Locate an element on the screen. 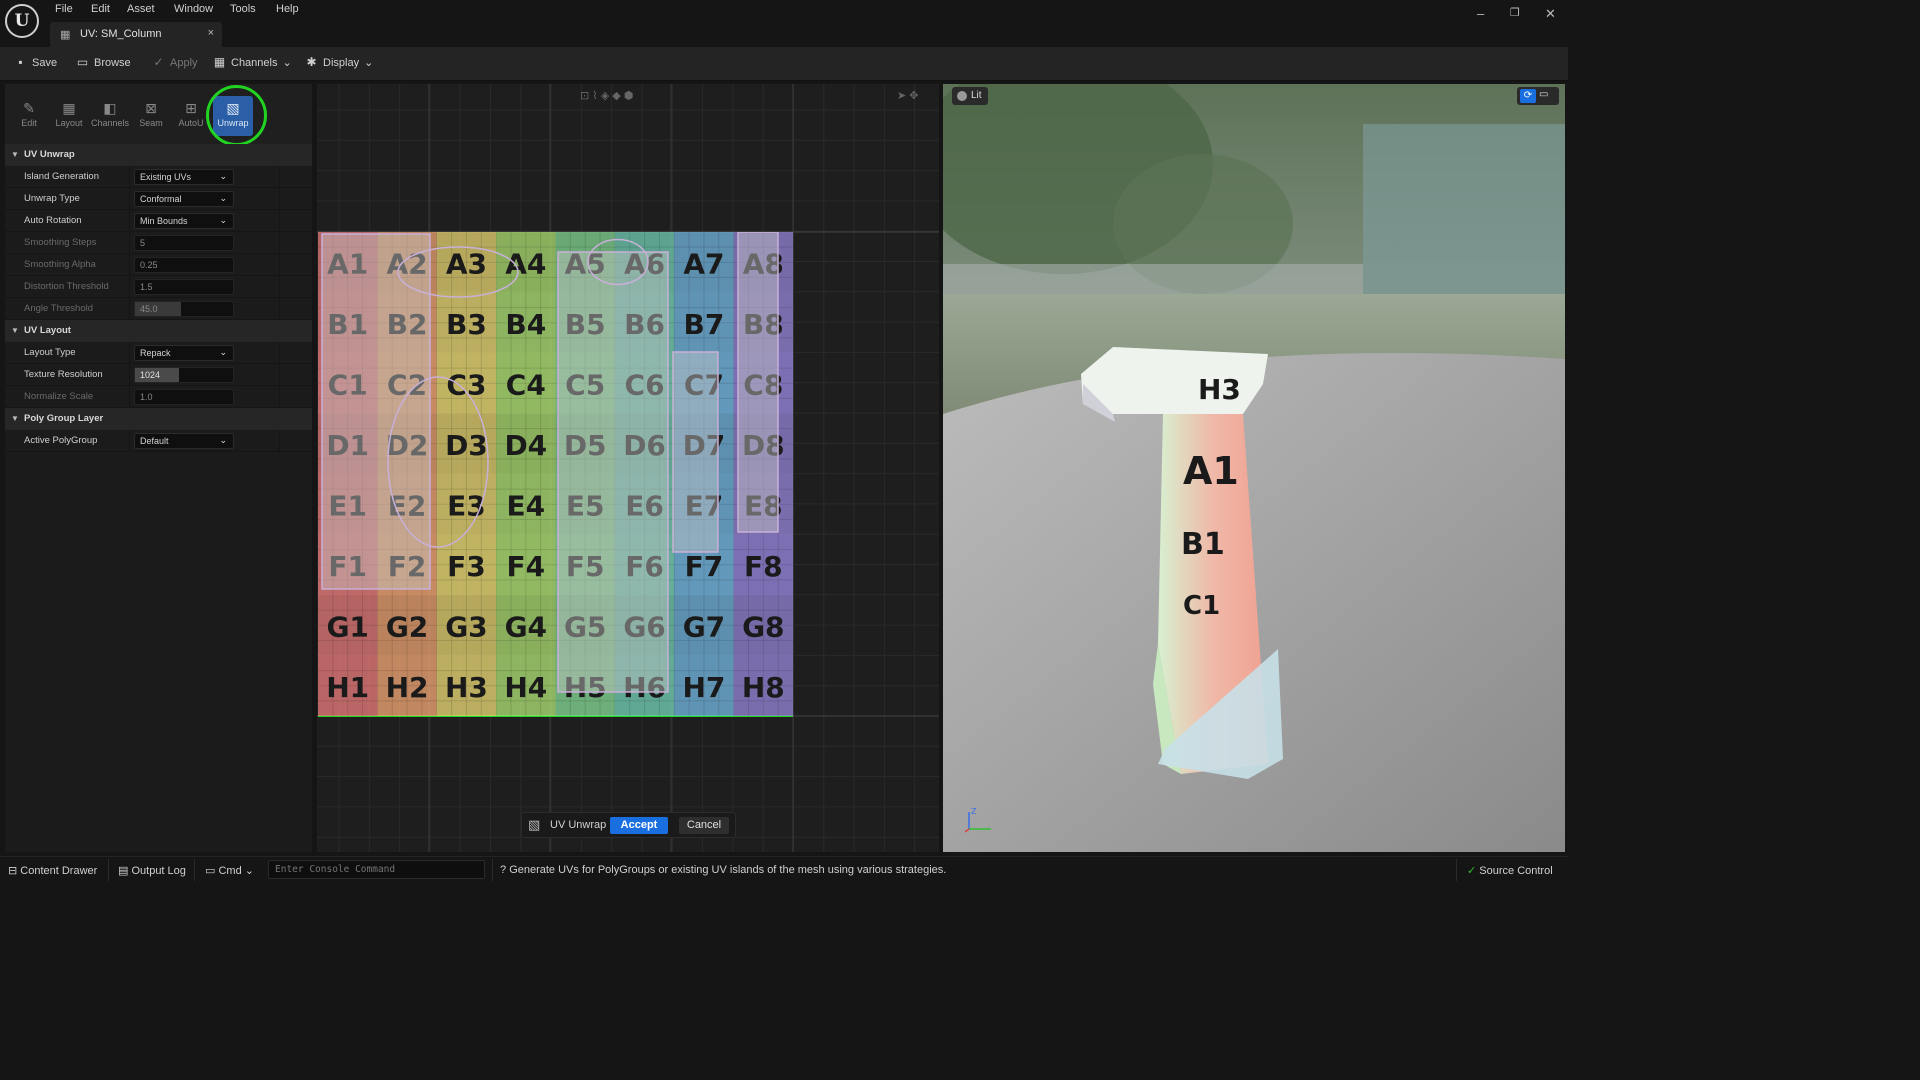 The width and height of the screenshot is (1920, 1080). close-window-button: ✕ is located at coordinates (1550, 14).